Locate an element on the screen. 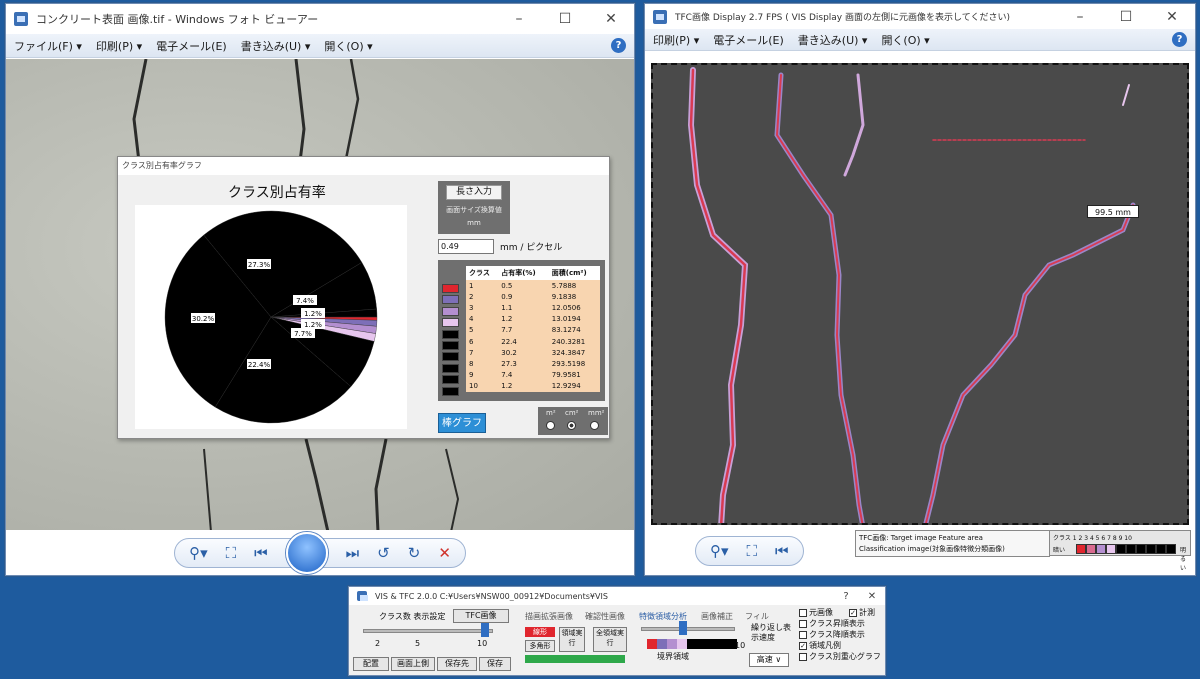 Image resolution: width=1200 pixels, height=679 pixels. tfc-image-button: TFC画像 is located at coordinates (481, 616).